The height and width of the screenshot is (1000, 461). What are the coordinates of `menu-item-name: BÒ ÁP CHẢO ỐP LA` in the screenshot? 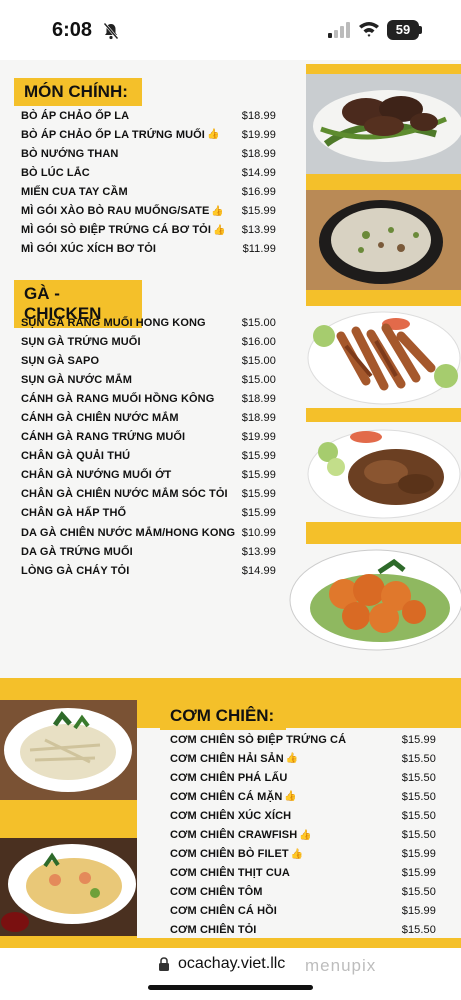 It's located at (75, 115).